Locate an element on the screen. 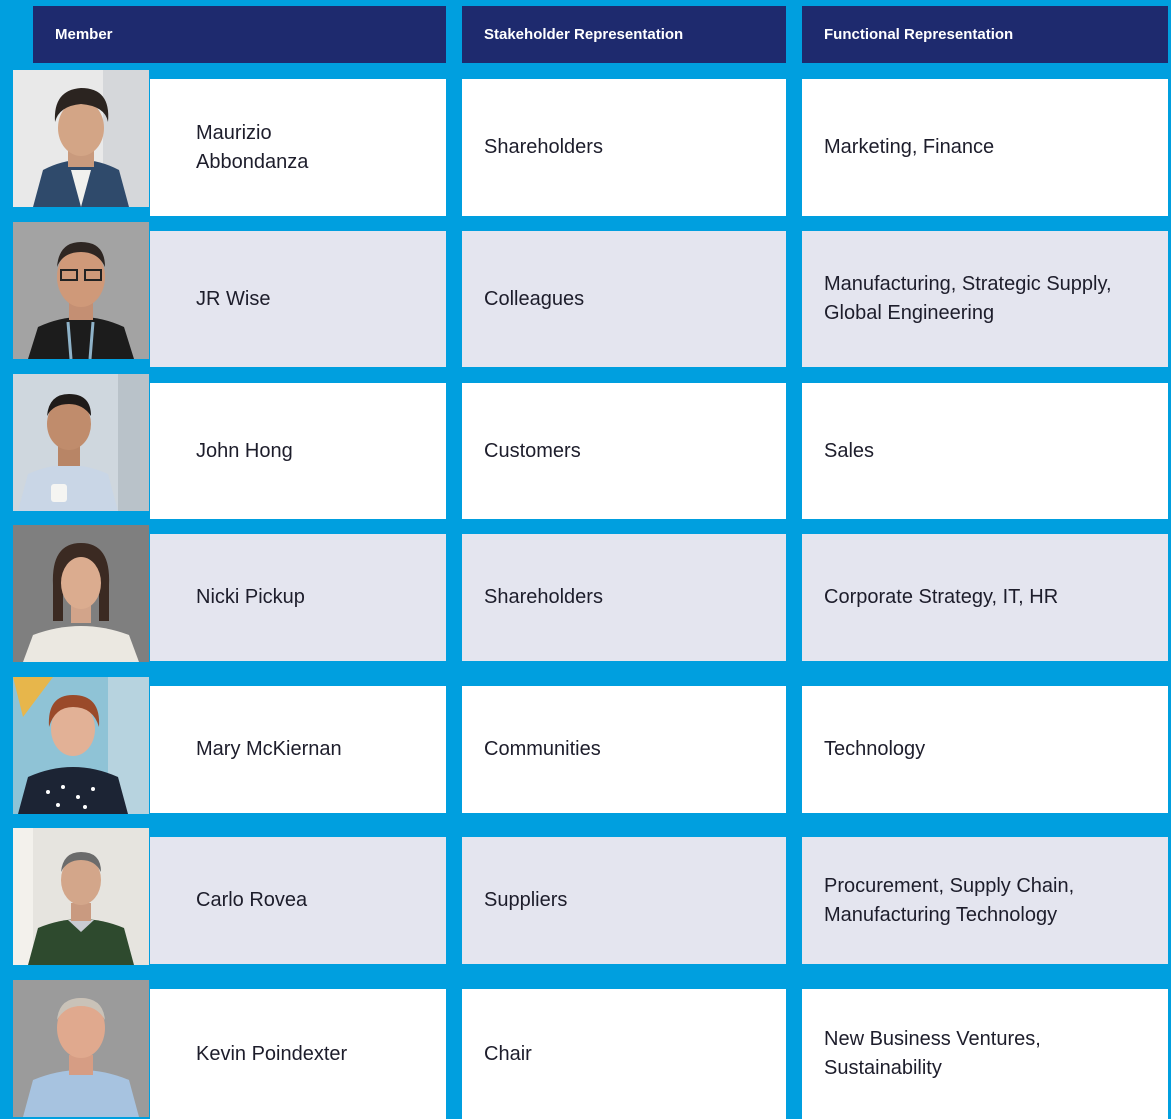 This screenshot has height=1119, width=1171. member-name: Maurizio Abbondanza is located at coordinates (252, 147).